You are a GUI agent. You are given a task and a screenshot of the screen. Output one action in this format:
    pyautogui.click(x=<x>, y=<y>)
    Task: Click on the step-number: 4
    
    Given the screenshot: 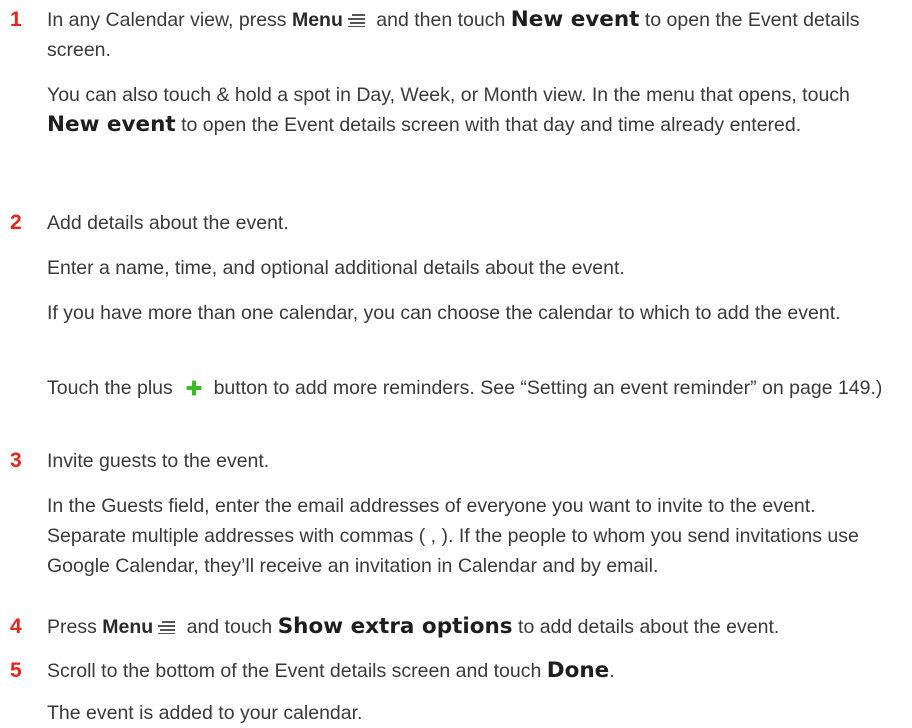 What is the action you would take?
    pyautogui.click(x=16, y=626)
    